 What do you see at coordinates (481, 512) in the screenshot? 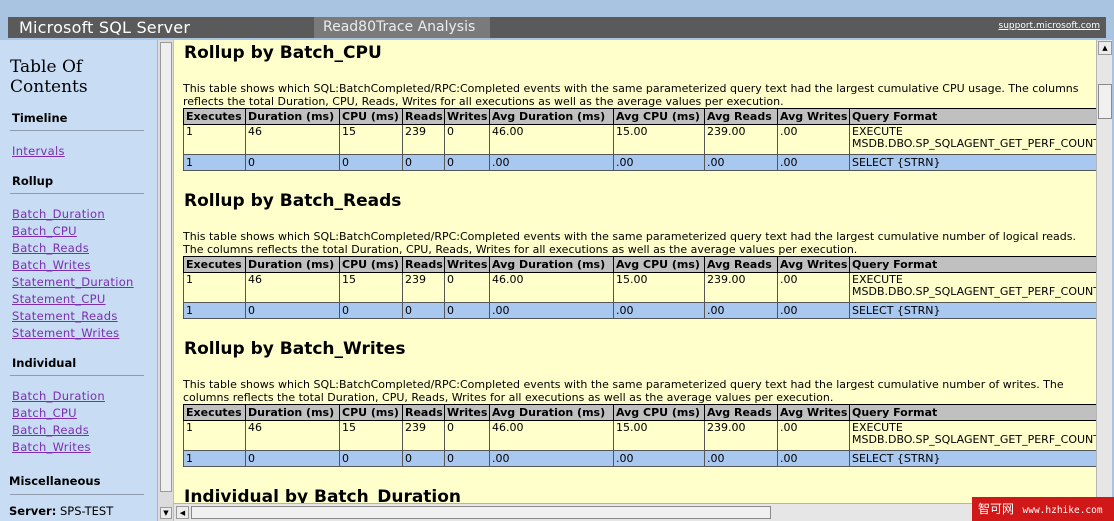
I see `horizontal-scrollbar-thumb` at bounding box center [481, 512].